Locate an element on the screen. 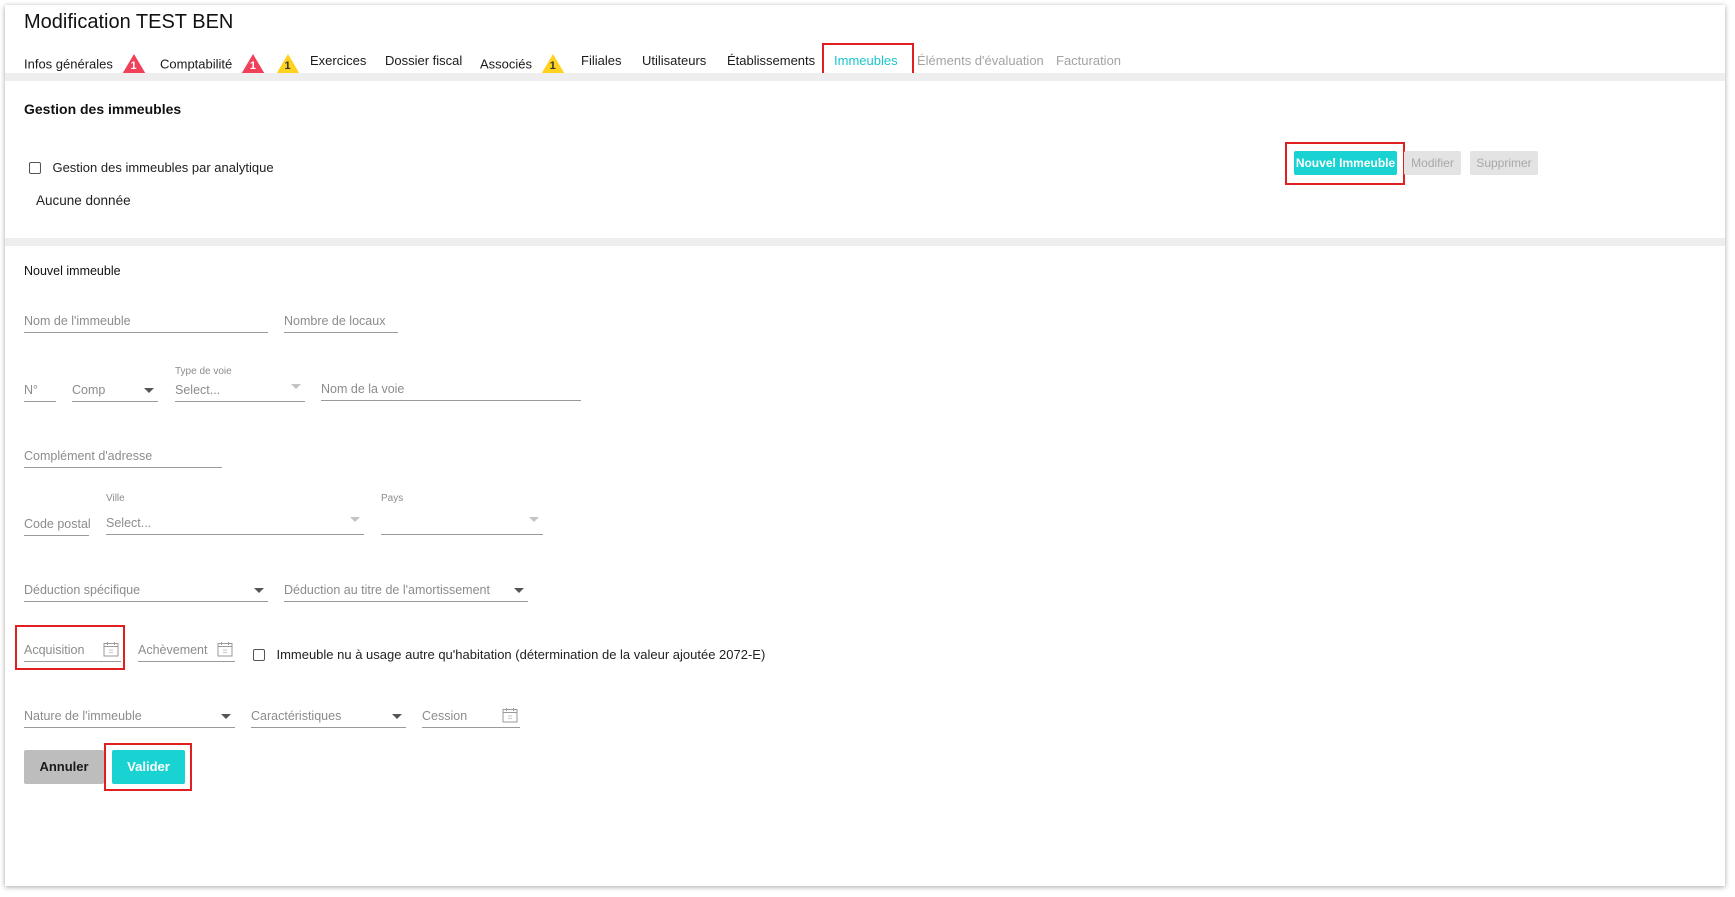 This screenshot has width=1735, height=897. caracteristiques-select: Caractéristiques is located at coordinates (328, 716).